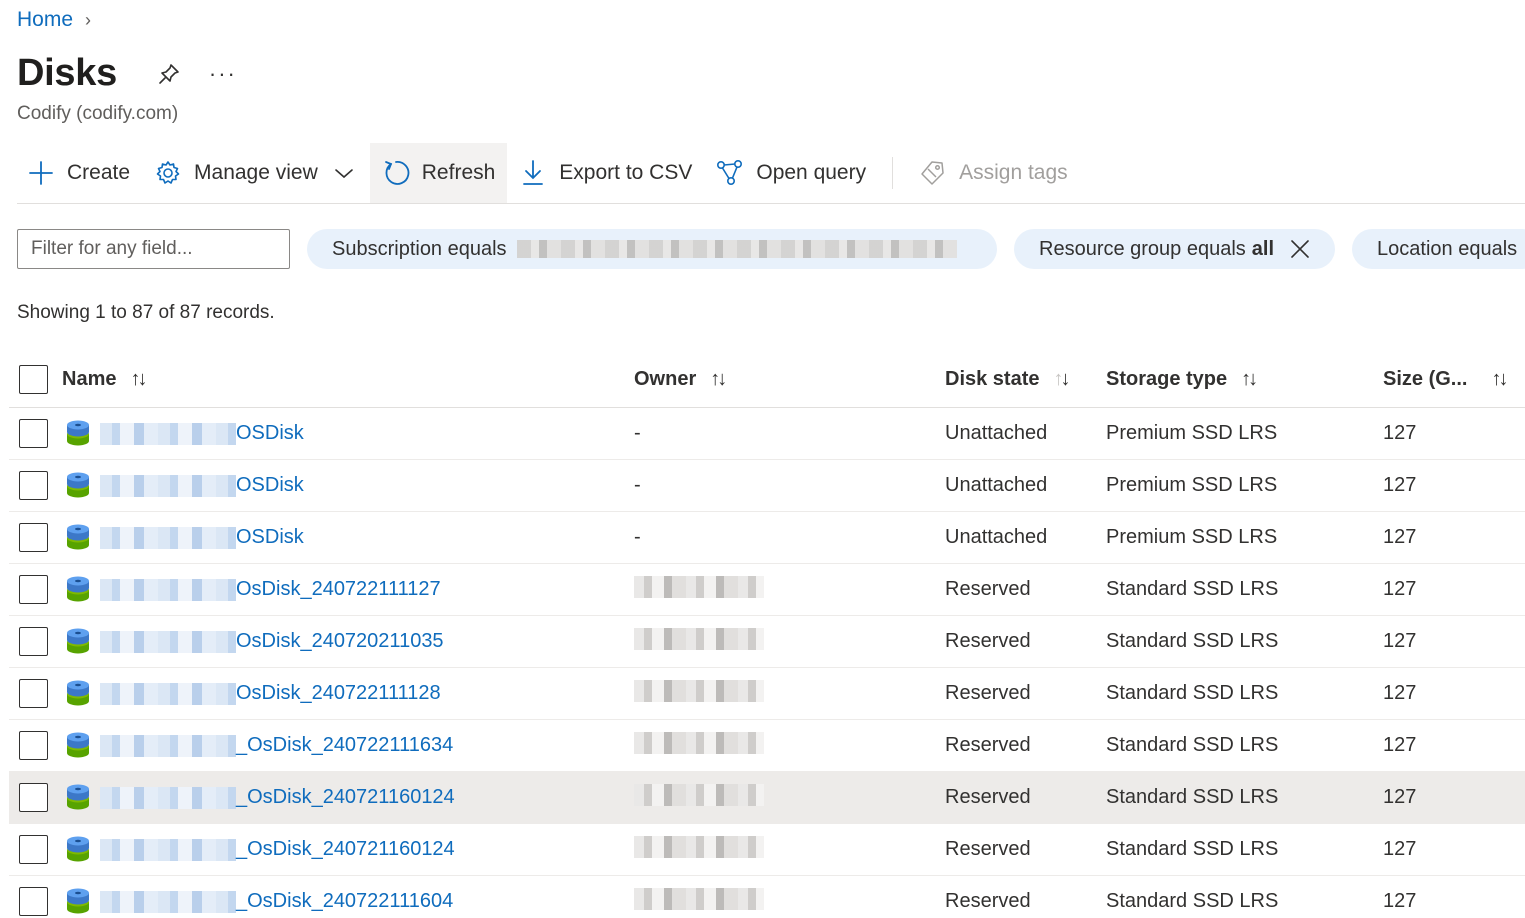 The width and height of the screenshot is (1525, 918). Describe the element at coordinates (338, 693) in the screenshot. I see `disk-name-link: OsDisk_240722111128` at that location.